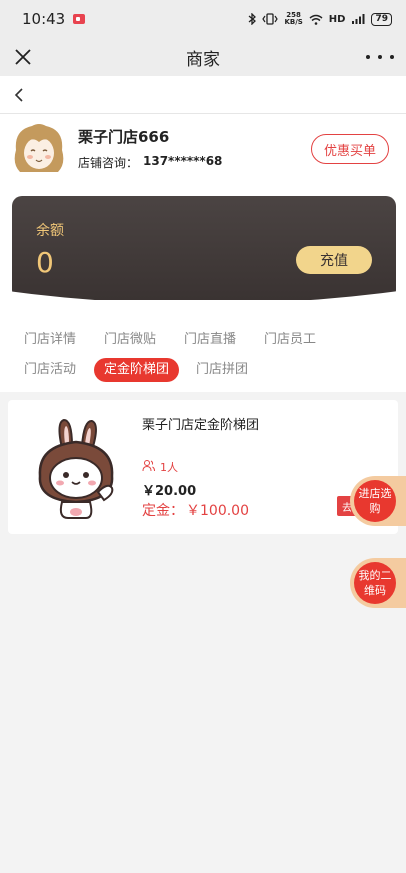  I want to click on status-icons: 258 KB/S HD 79, so click(320, 19).